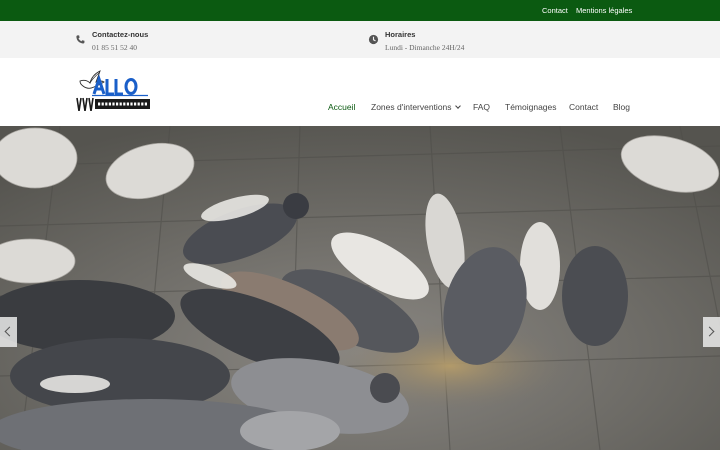 This screenshot has height=450, width=720. I want to click on nav-temoignages: Témoignages, so click(531, 107).